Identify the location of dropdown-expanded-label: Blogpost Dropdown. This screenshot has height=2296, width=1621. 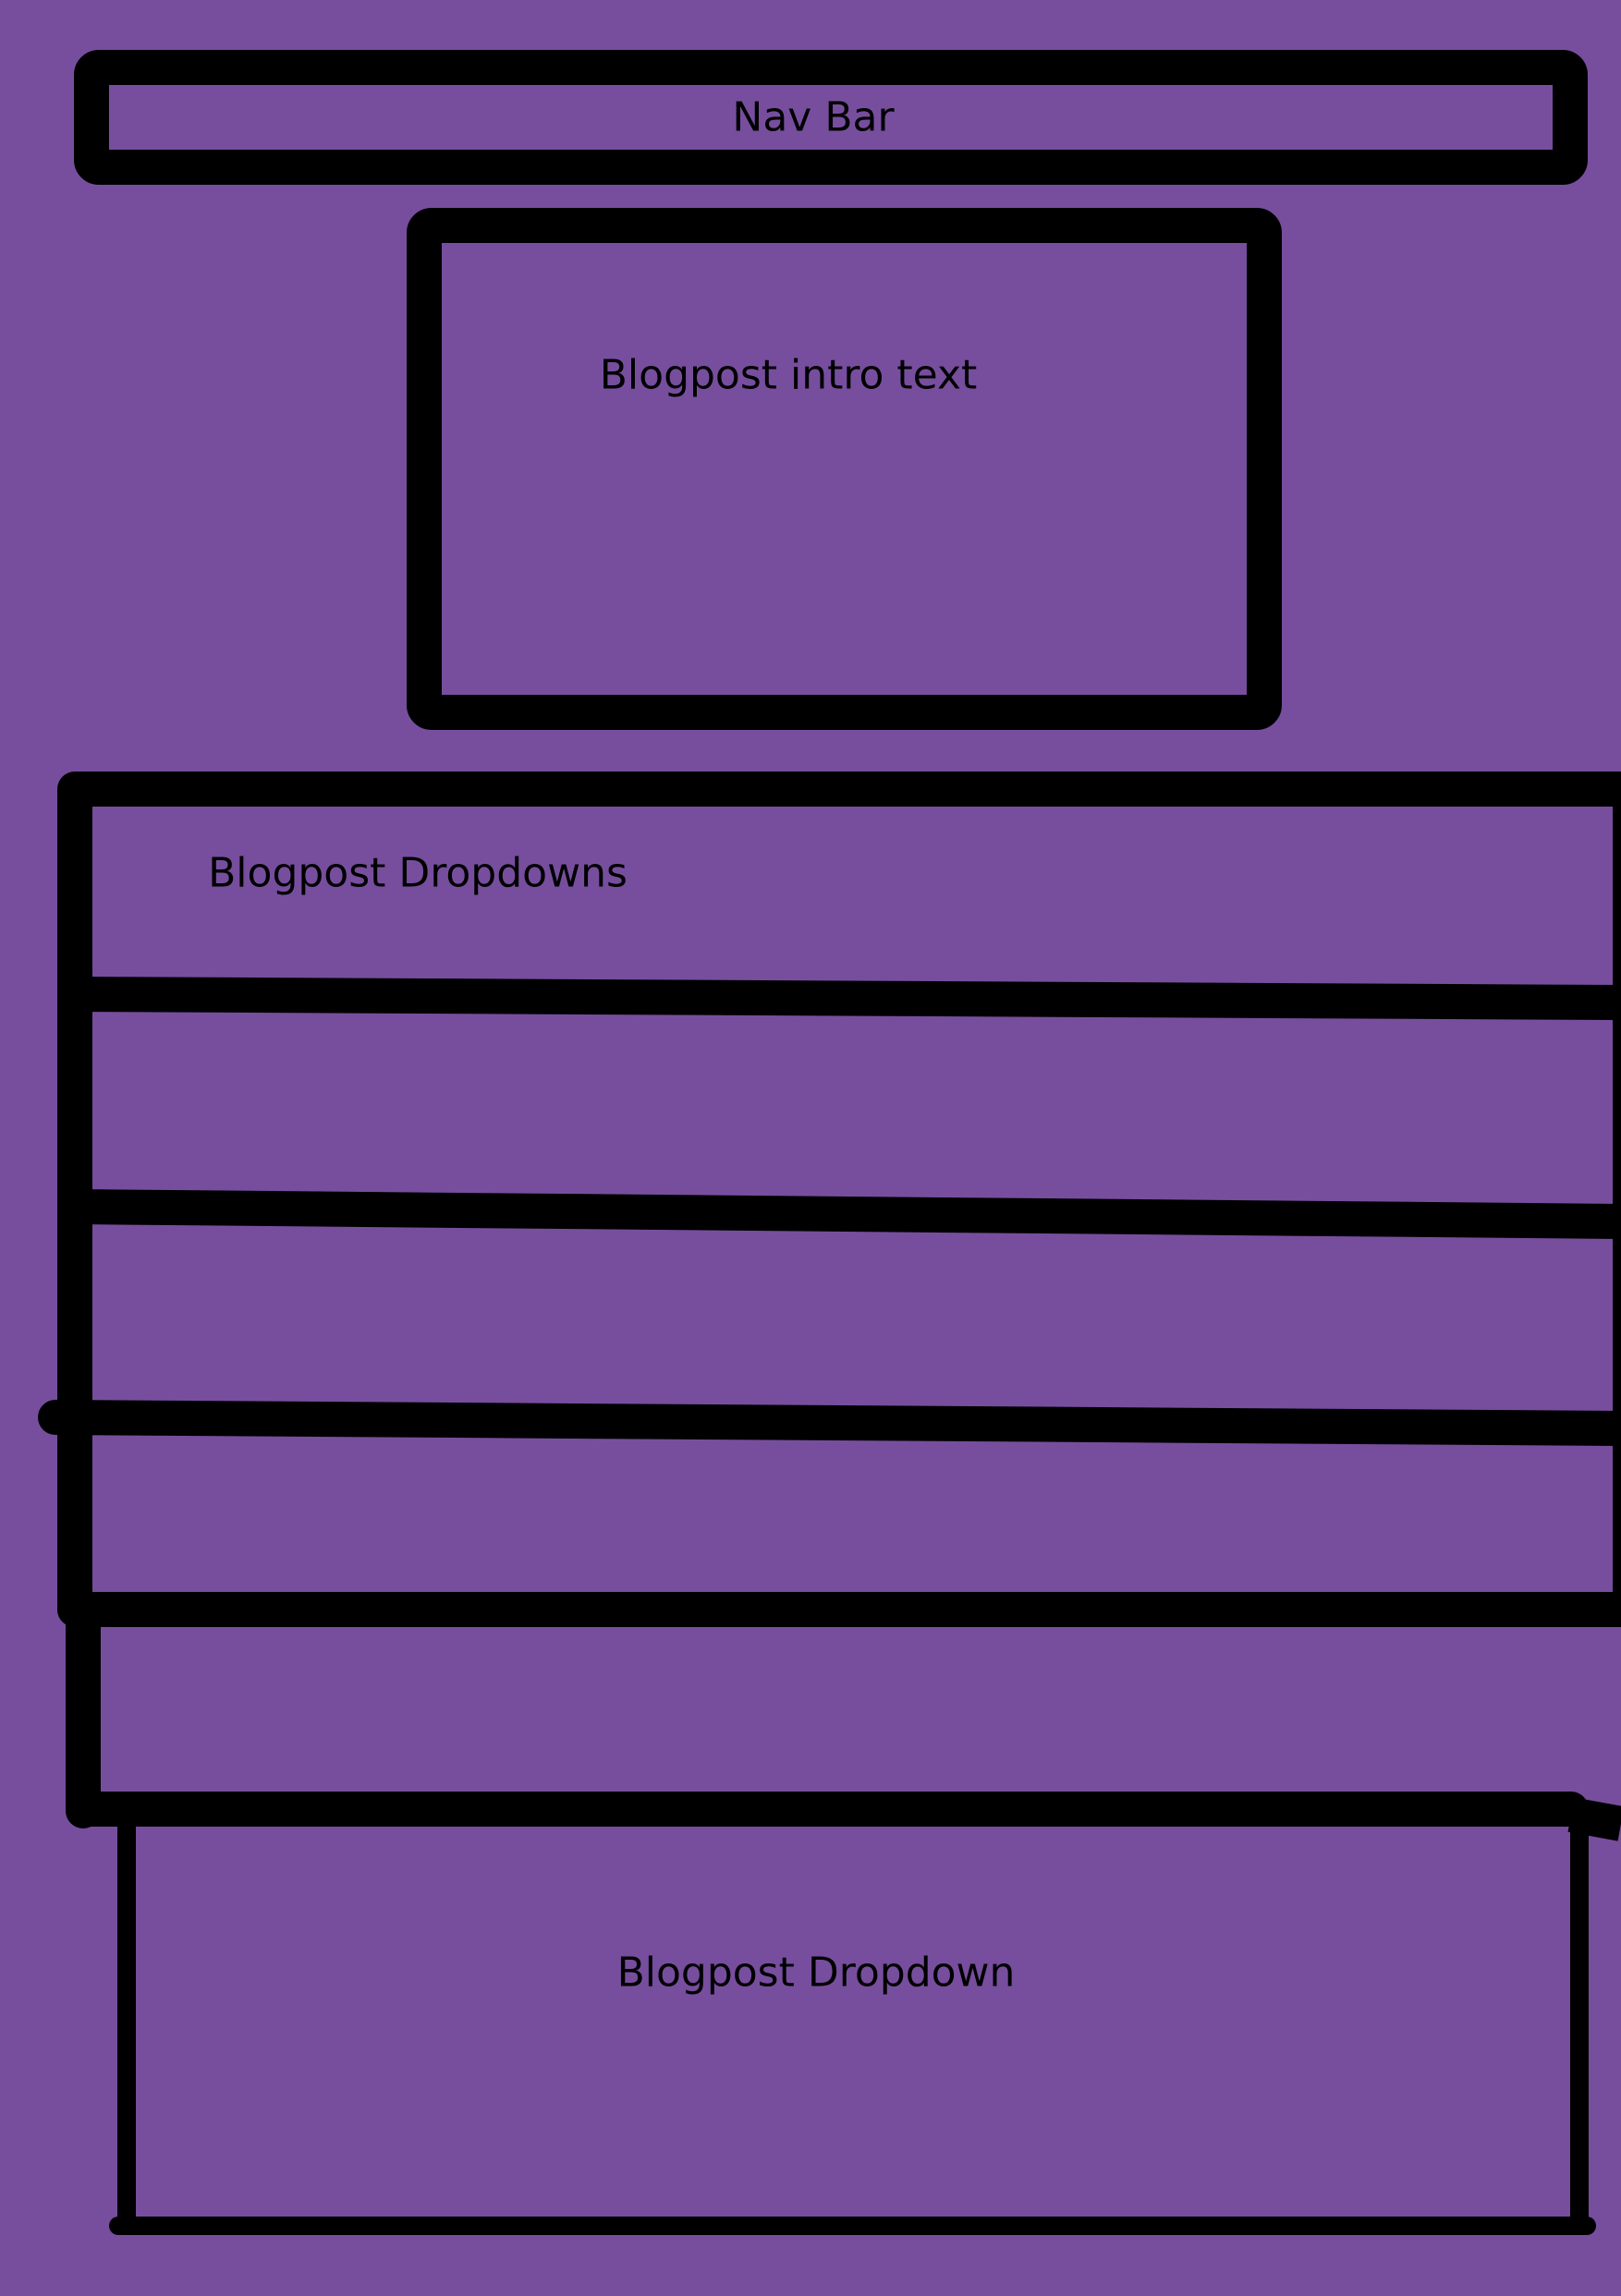
(816, 1973).